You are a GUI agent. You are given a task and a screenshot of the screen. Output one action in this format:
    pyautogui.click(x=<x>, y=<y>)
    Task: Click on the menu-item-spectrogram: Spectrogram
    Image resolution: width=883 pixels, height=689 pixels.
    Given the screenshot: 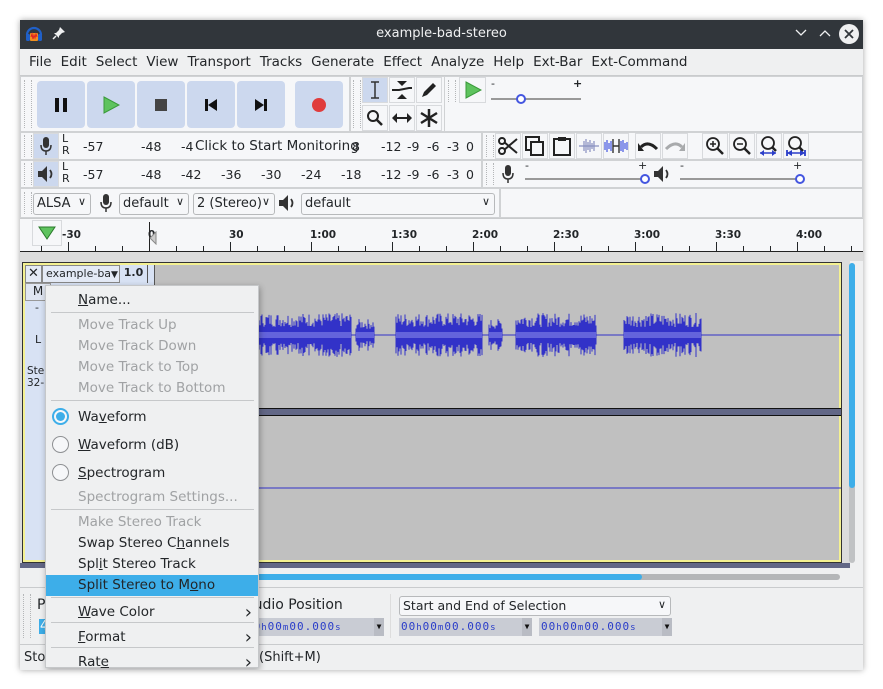 What is the action you would take?
    pyautogui.click(x=152, y=473)
    